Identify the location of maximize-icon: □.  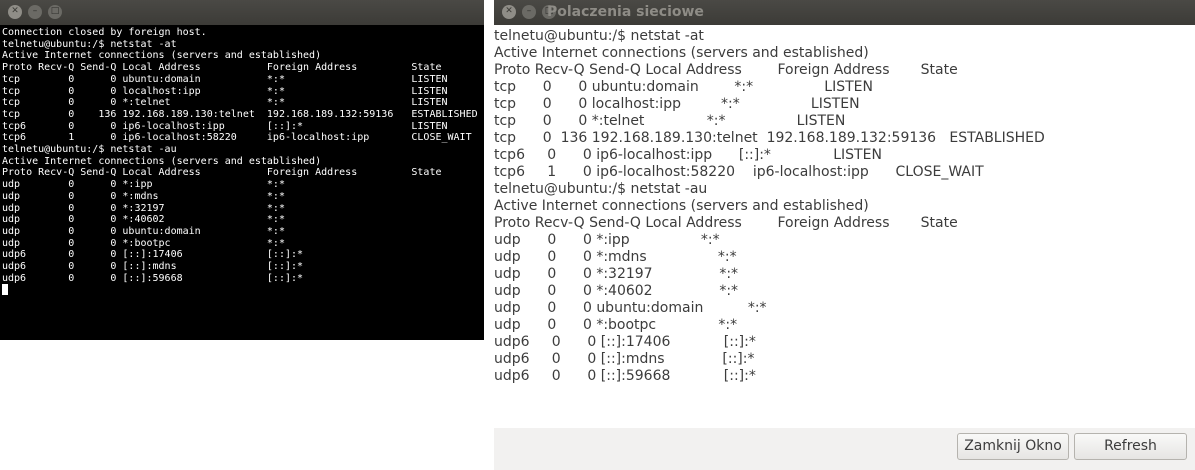
(55, 12).